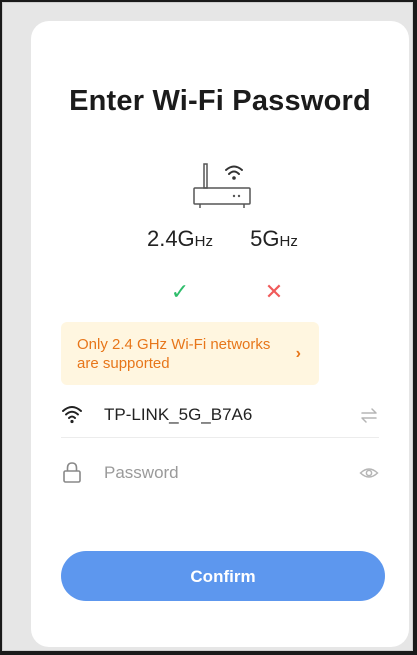  Describe the element at coordinates (369, 473) in the screenshot. I see `eye-icon` at that location.